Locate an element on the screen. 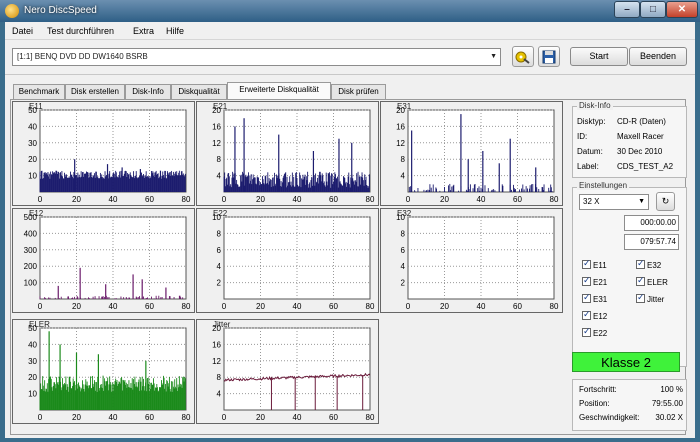  checkbox-label: ELER is located at coordinates (657, 282).